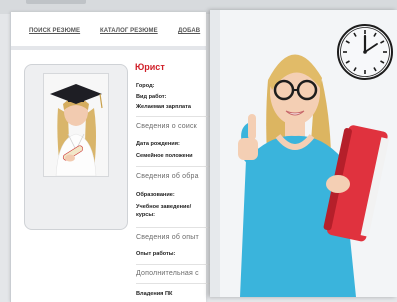  I want to click on field-birth-date: Дата рождения:, so click(158, 144).